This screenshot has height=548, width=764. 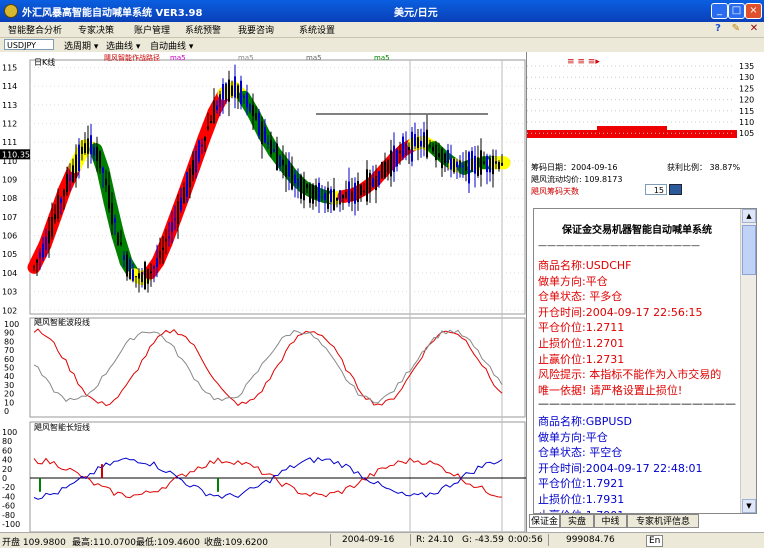 What do you see at coordinates (9, 86) in the screenshot?
I see `y-tick-label: 114` at bounding box center [9, 86].